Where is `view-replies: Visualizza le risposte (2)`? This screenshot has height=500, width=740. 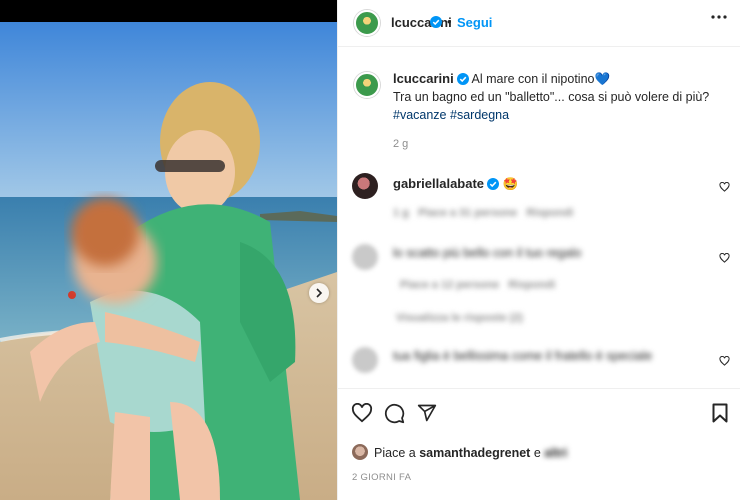
view-replies: Visualizza le risposte (2) is located at coordinates (459, 318).